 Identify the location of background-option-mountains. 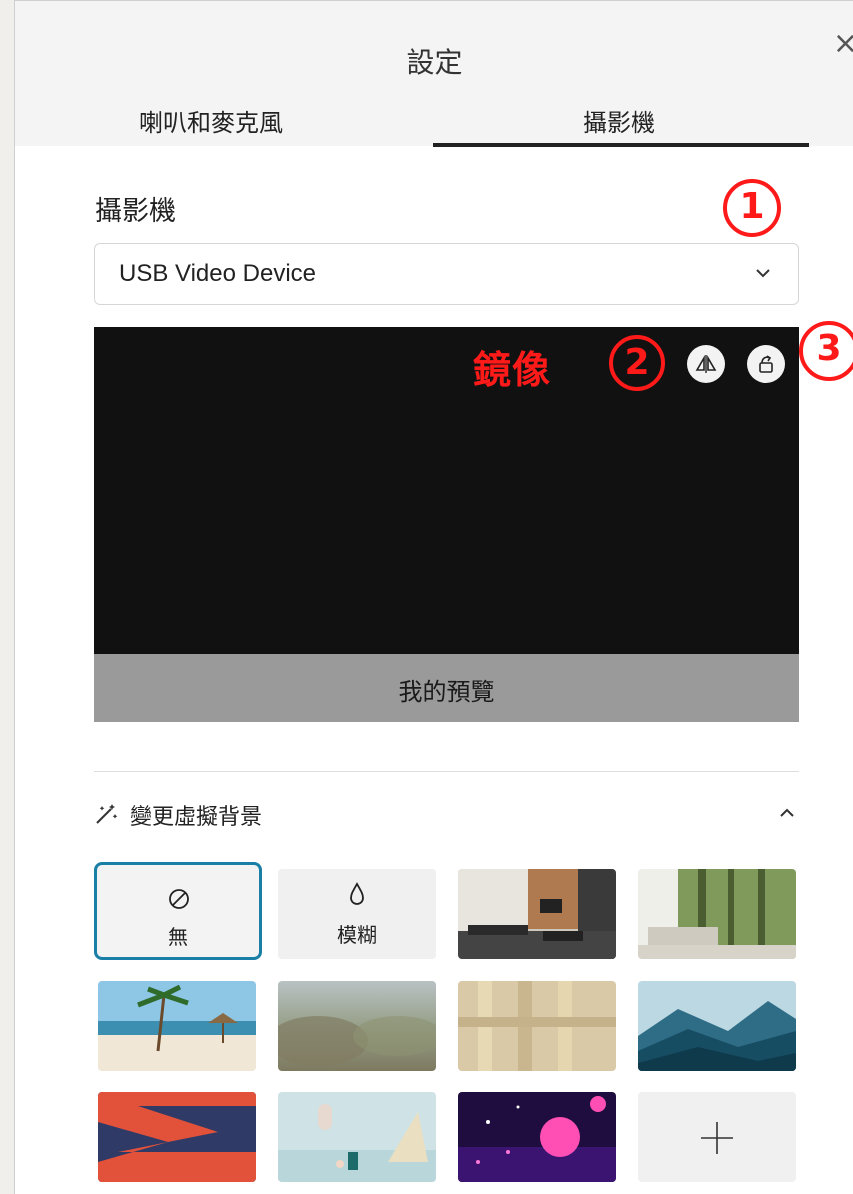
(717, 1026).